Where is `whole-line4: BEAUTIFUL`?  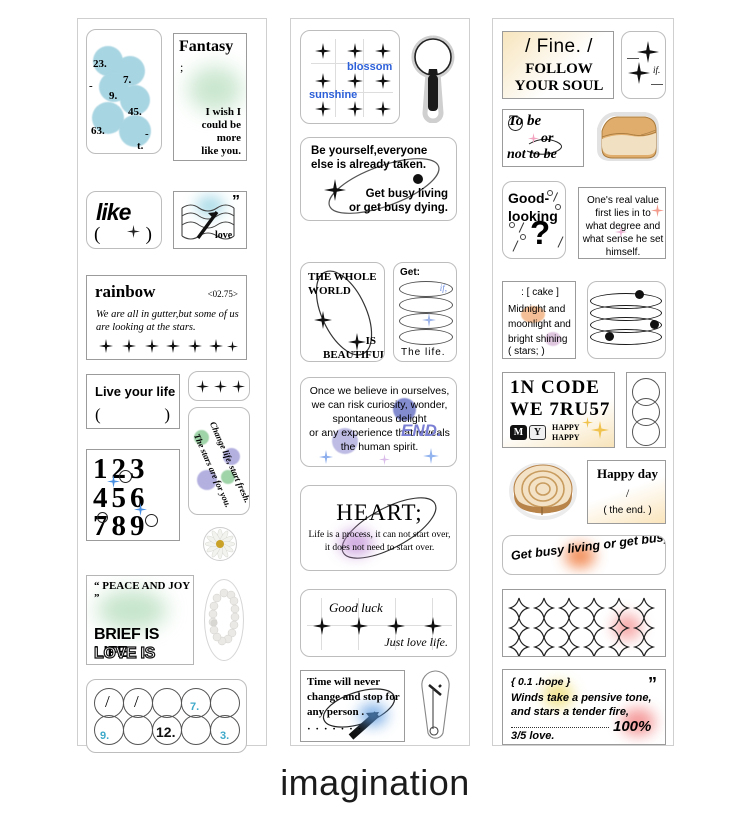 whole-line4: BEAUTIFUL is located at coordinates (354, 355).